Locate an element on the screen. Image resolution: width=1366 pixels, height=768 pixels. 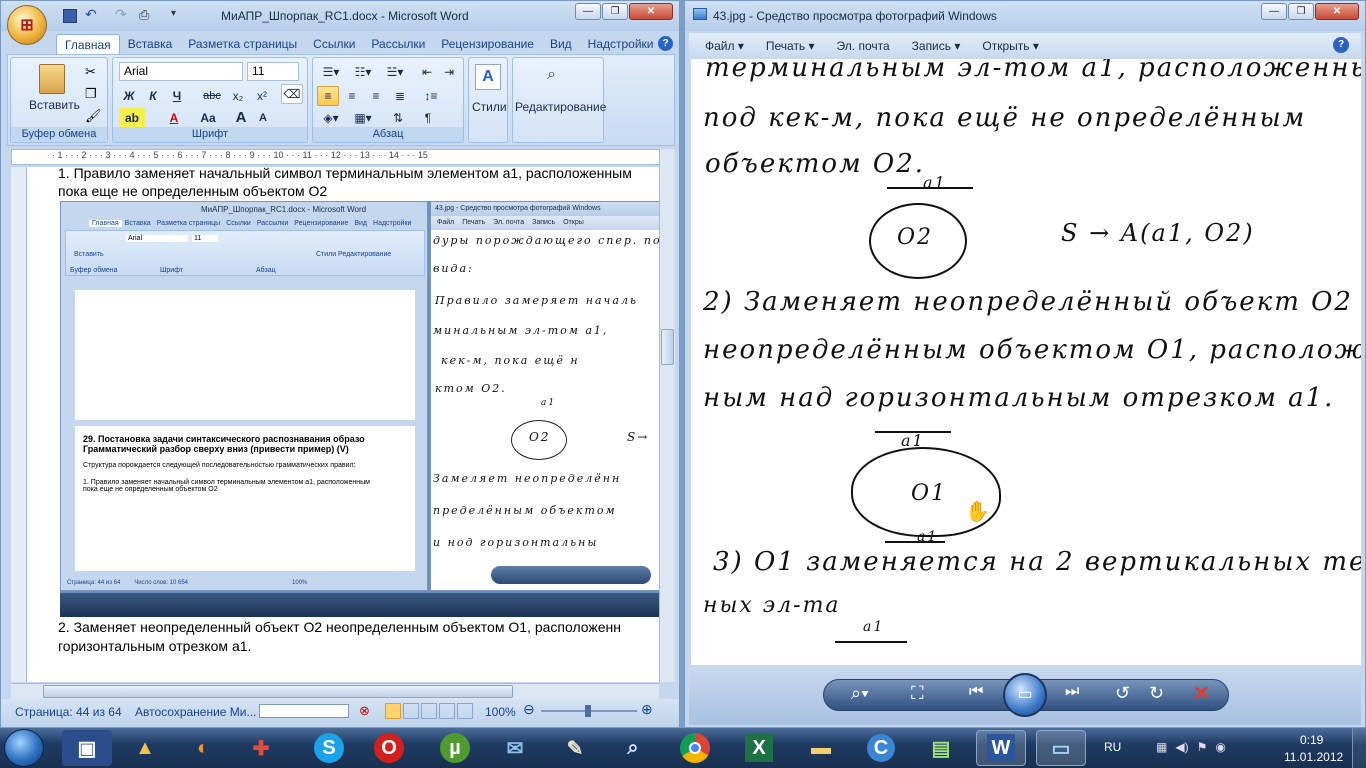
menu-email: Эл. почта is located at coordinates (863, 46).